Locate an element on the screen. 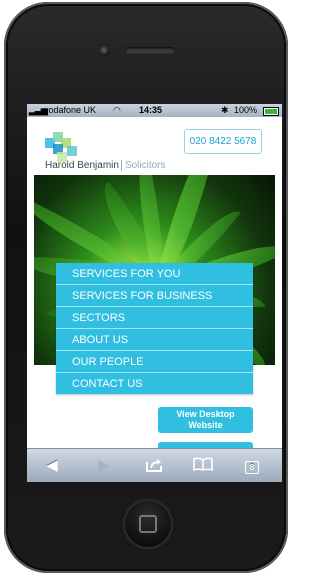 This screenshot has height=576, width=320. status-time: 14:35 is located at coordinates (151, 110).